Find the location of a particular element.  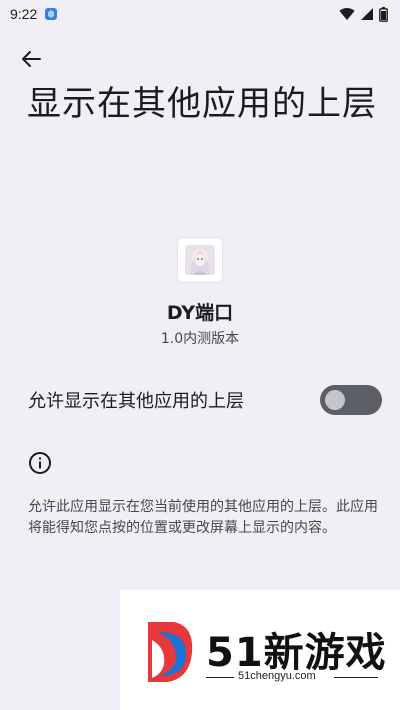

switch-thumb is located at coordinates (335, 400).